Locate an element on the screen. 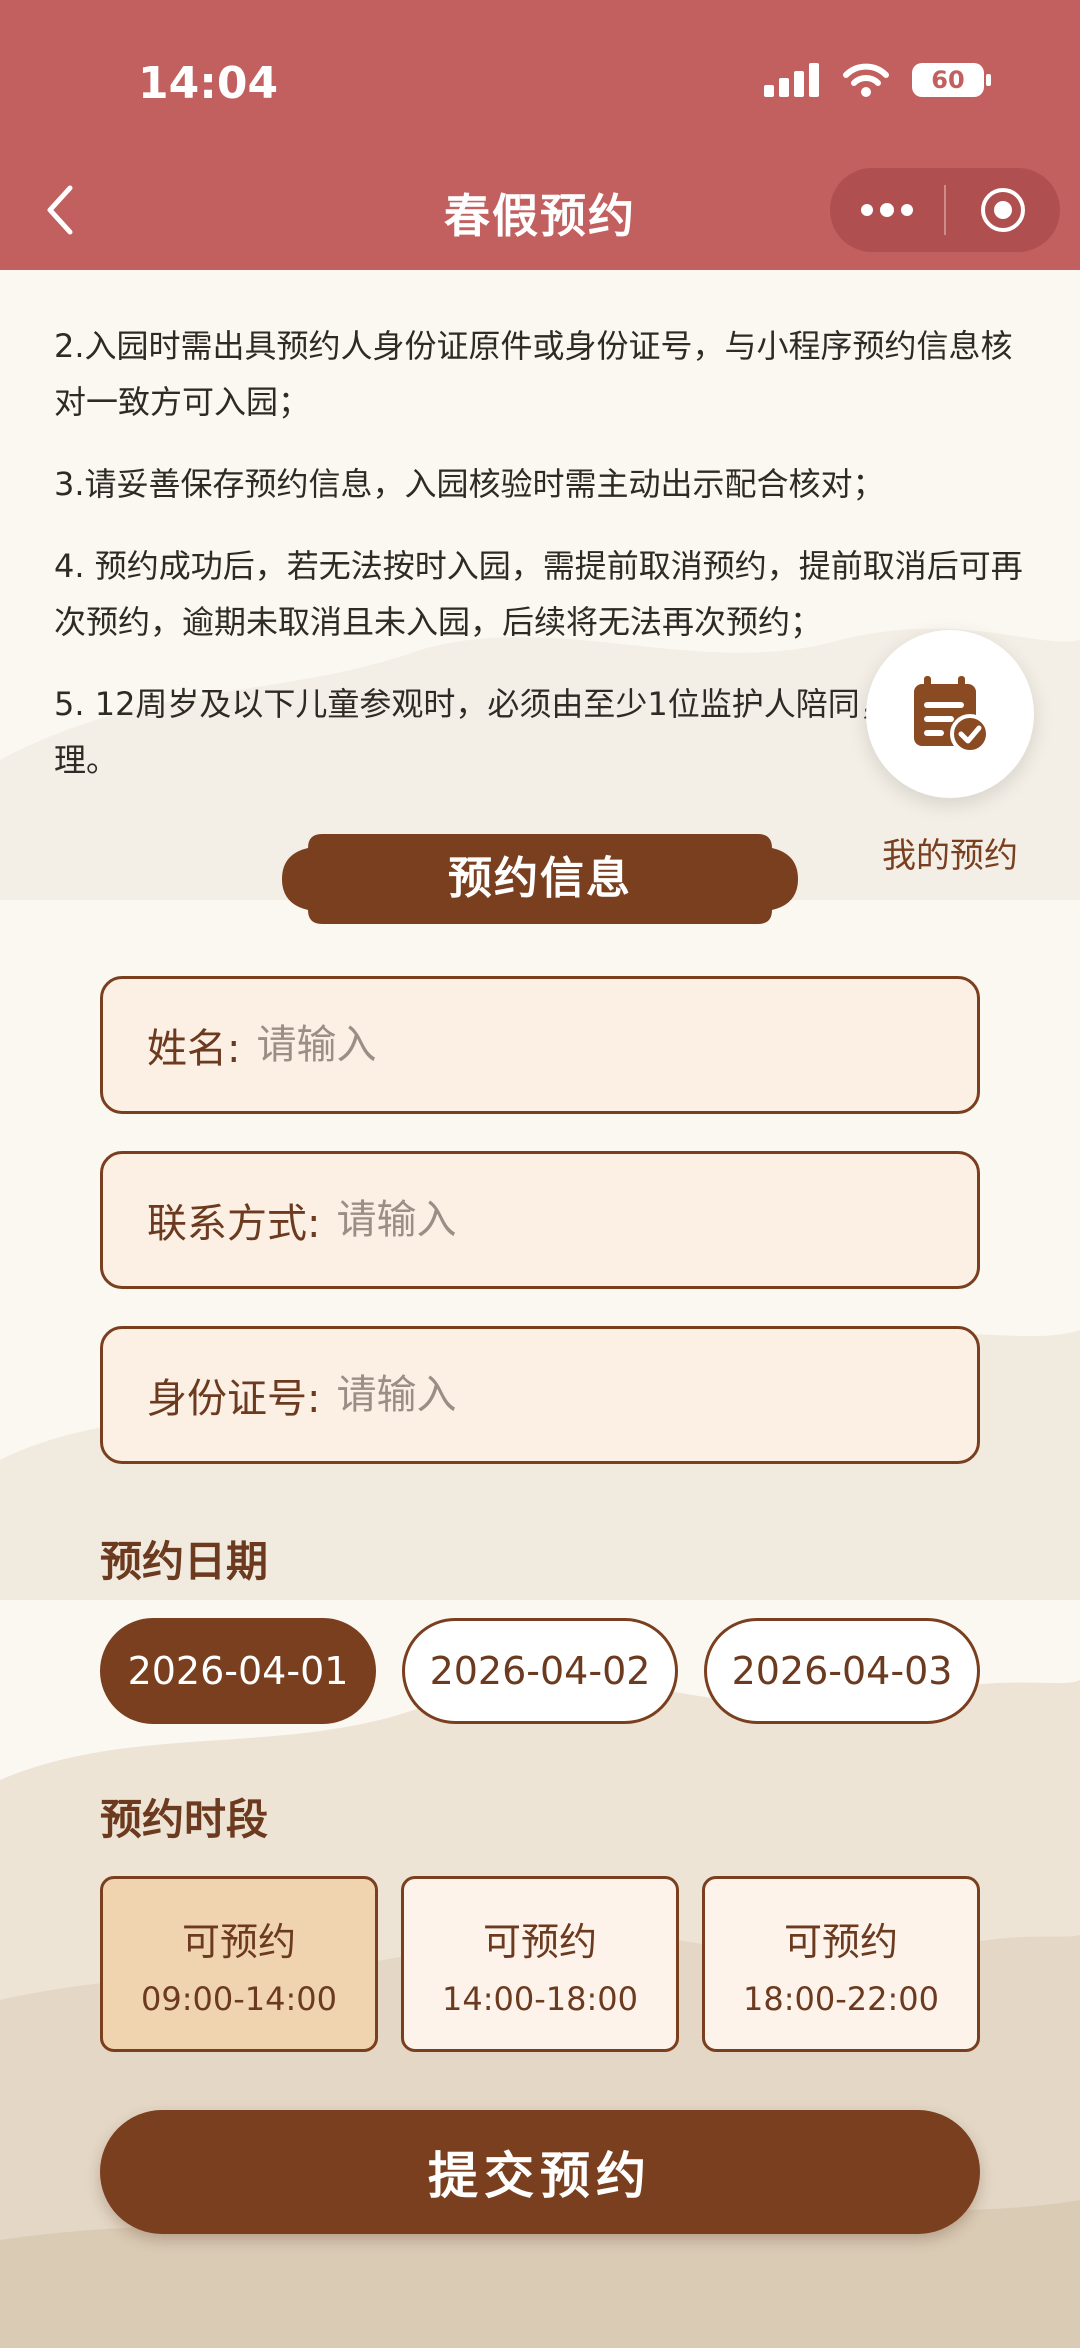 This screenshot has width=1080, height=2348. date-option: 2026-04-03 is located at coordinates (842, 1671).